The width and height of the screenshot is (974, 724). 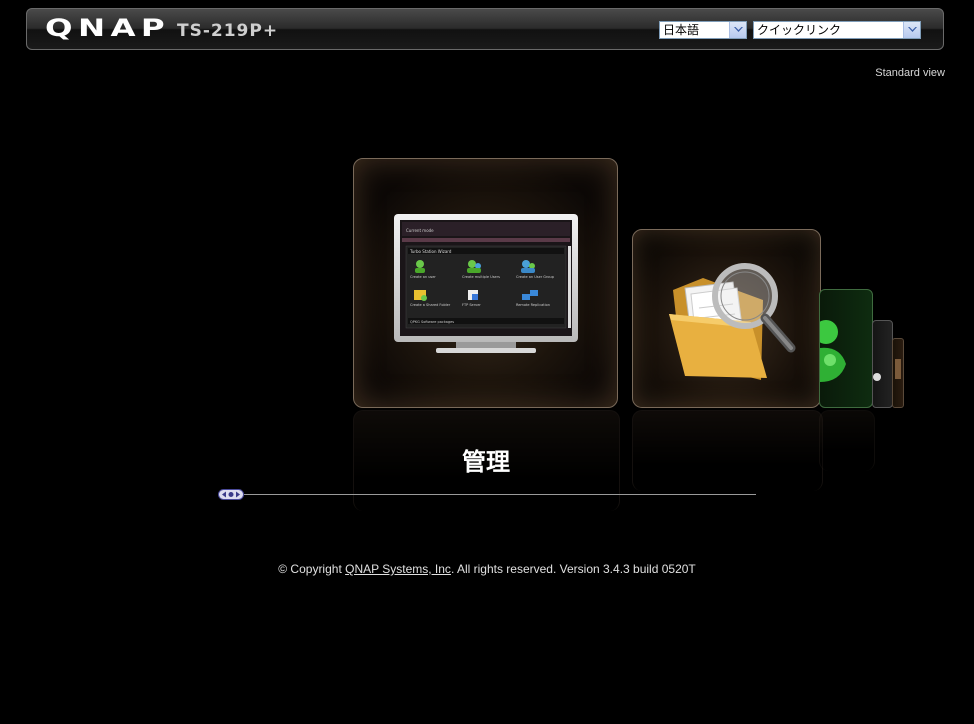 I want to click on quicklink-select: クイックリンク, so click(x=837, y=30).